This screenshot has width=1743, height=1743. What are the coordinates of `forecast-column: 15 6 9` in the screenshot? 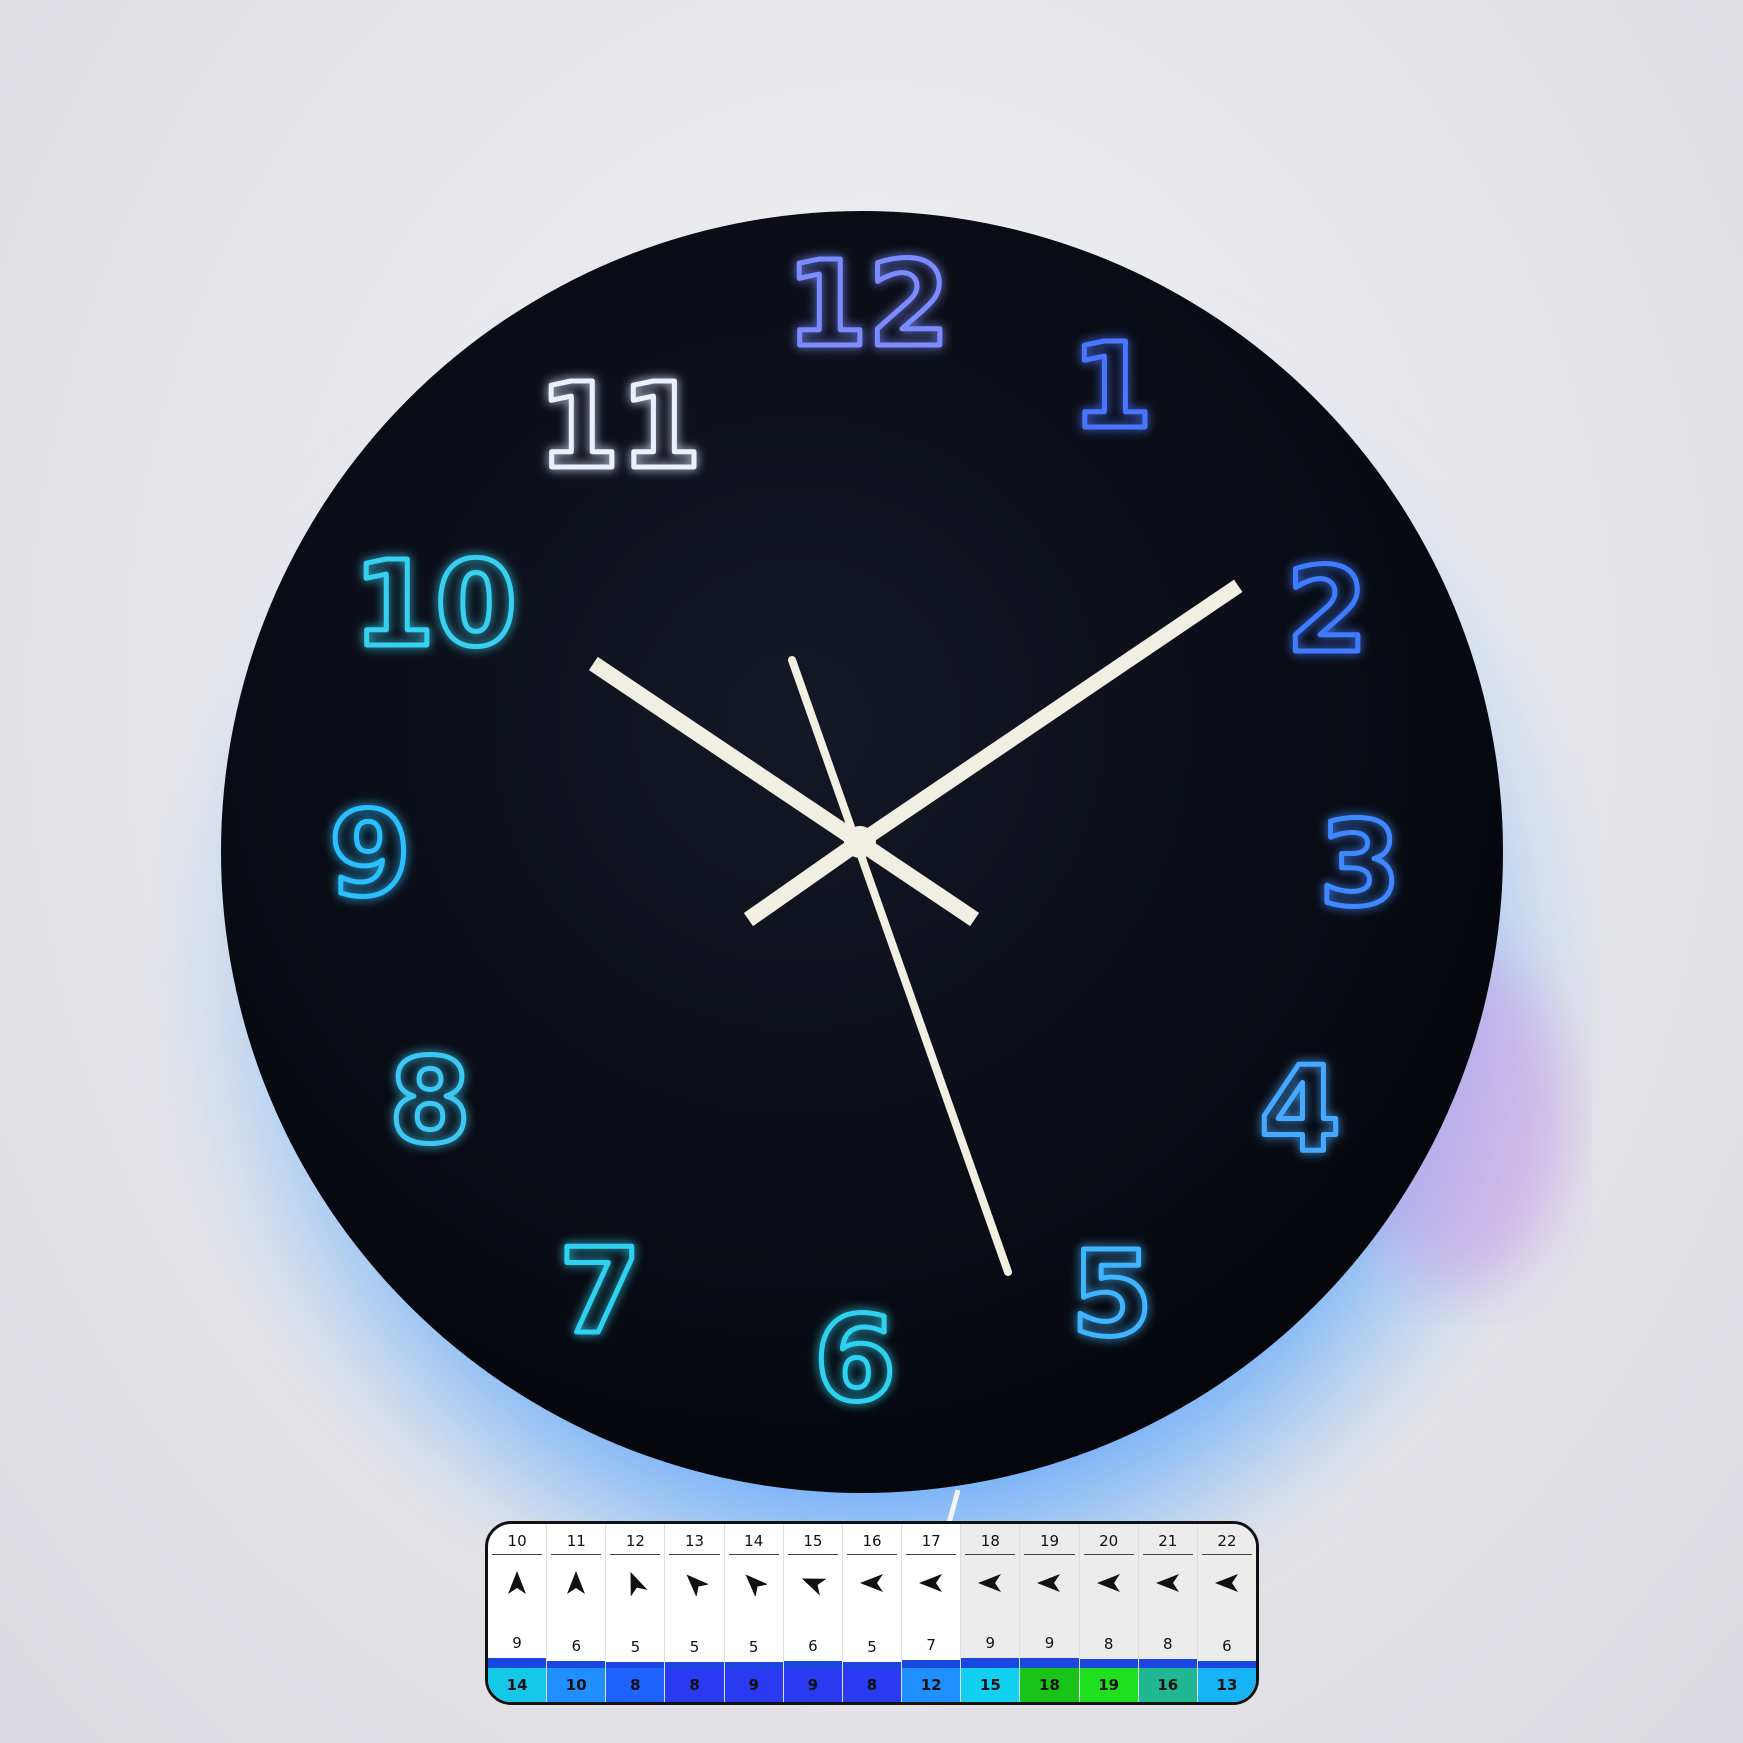 It's located at (813, 1613).